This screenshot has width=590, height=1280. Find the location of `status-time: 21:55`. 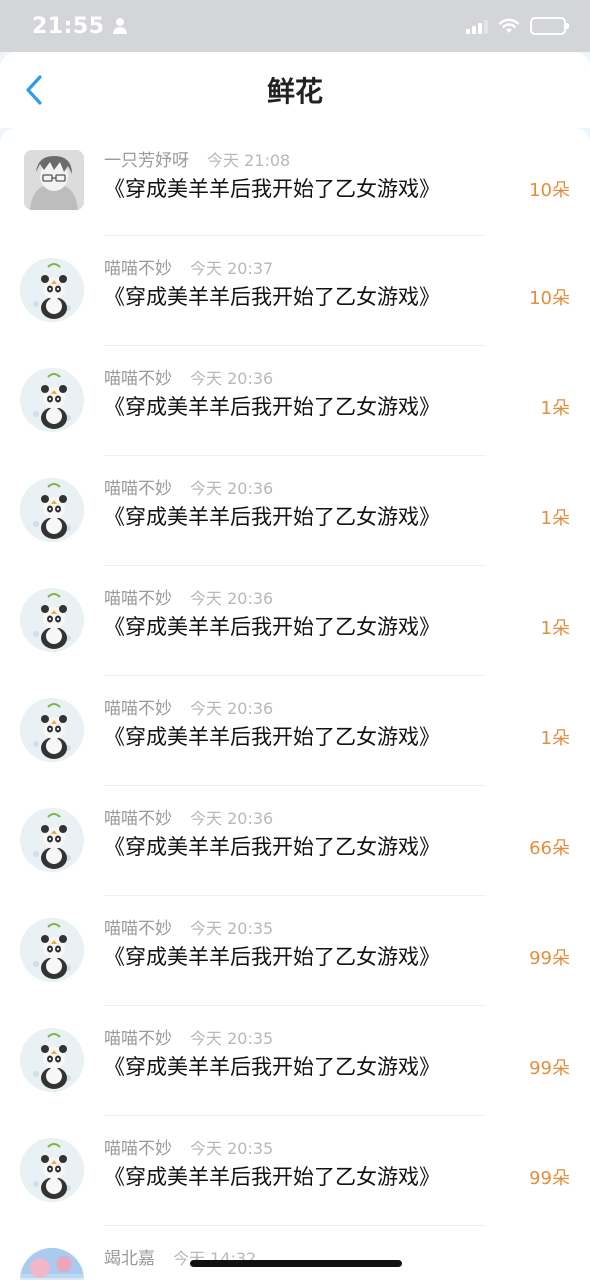

status-time: 21:55 is located at coordinates (68, 26).